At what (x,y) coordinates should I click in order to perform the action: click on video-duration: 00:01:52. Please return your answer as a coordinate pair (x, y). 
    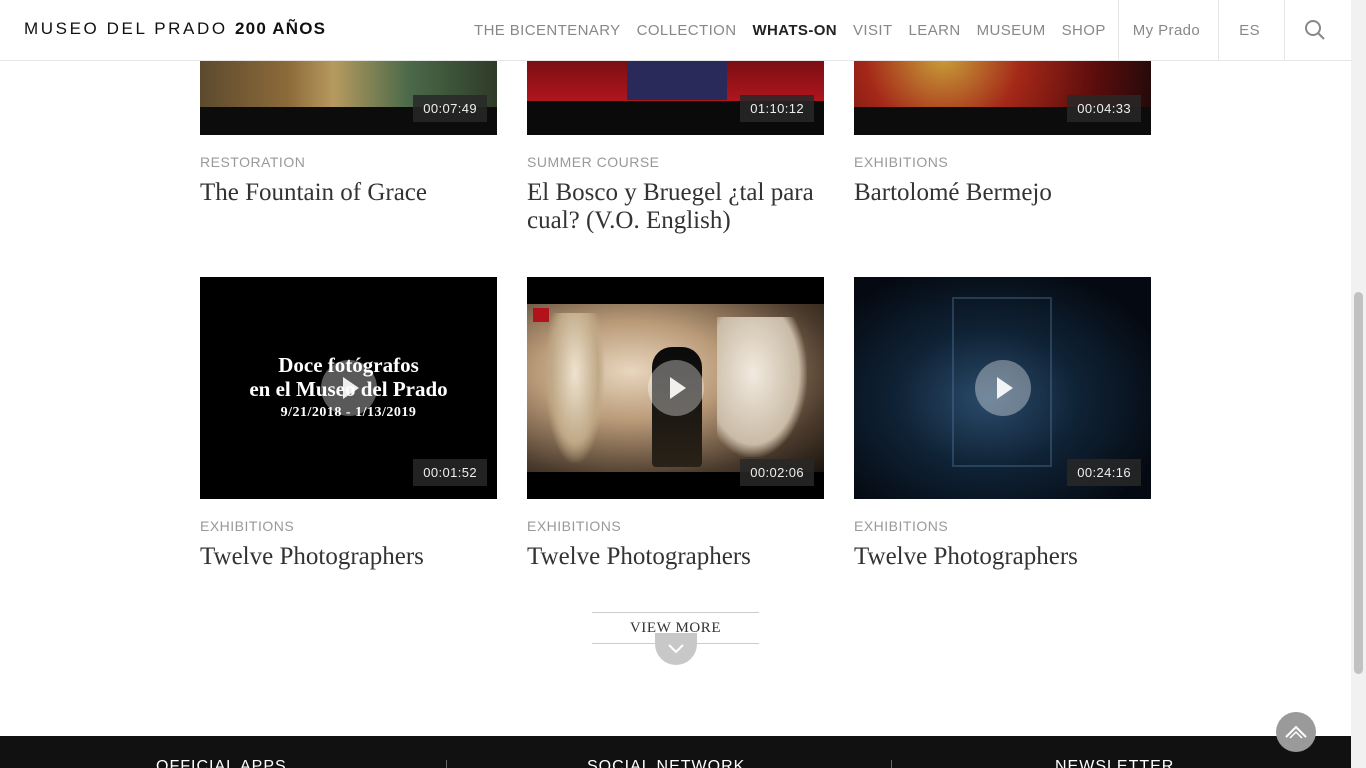
    Looking at the image, I should click on (450, 472).